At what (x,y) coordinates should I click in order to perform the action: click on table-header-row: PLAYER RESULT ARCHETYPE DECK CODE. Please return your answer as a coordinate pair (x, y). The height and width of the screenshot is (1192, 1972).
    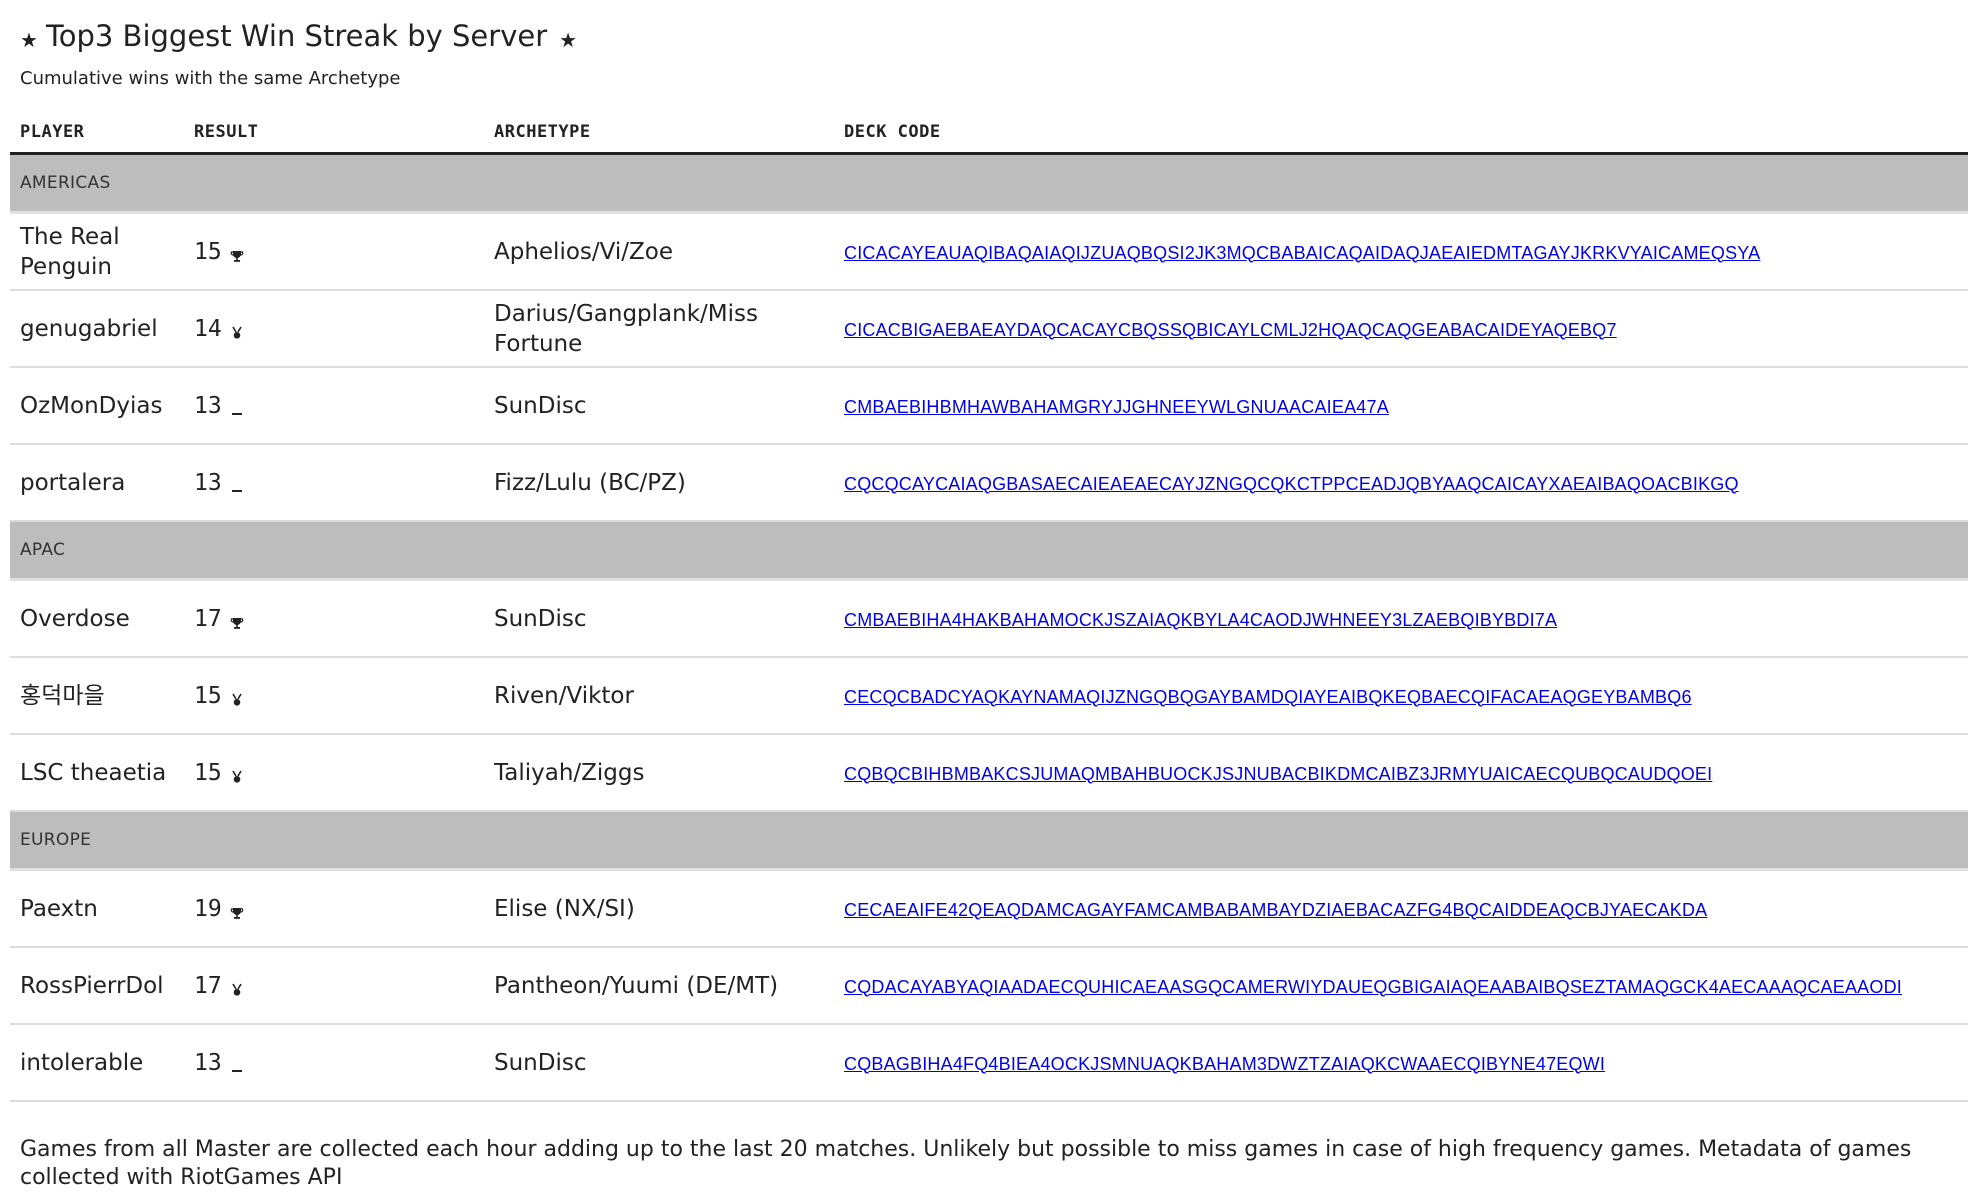
    Looking at the image, I should click on (989, 133).